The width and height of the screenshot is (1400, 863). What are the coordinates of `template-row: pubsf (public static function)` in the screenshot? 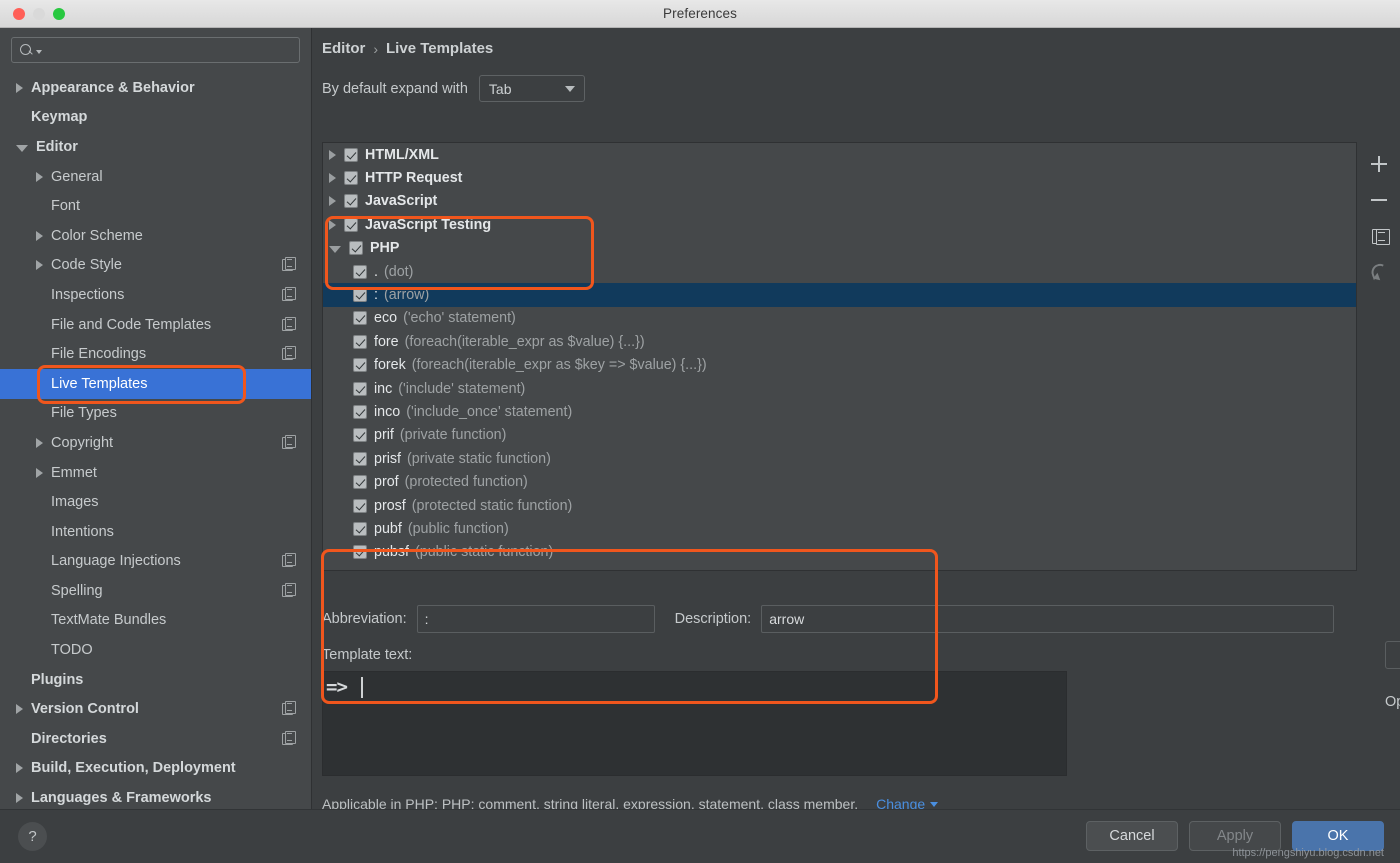 It's located at (839, 552).